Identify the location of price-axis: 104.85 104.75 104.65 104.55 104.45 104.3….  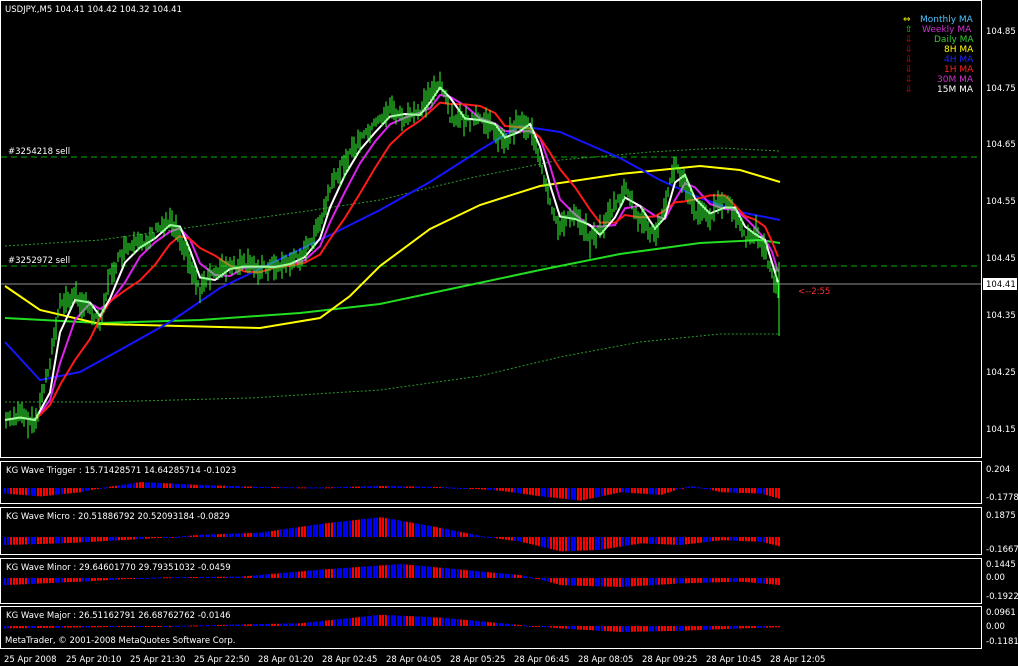
(1001, 231).